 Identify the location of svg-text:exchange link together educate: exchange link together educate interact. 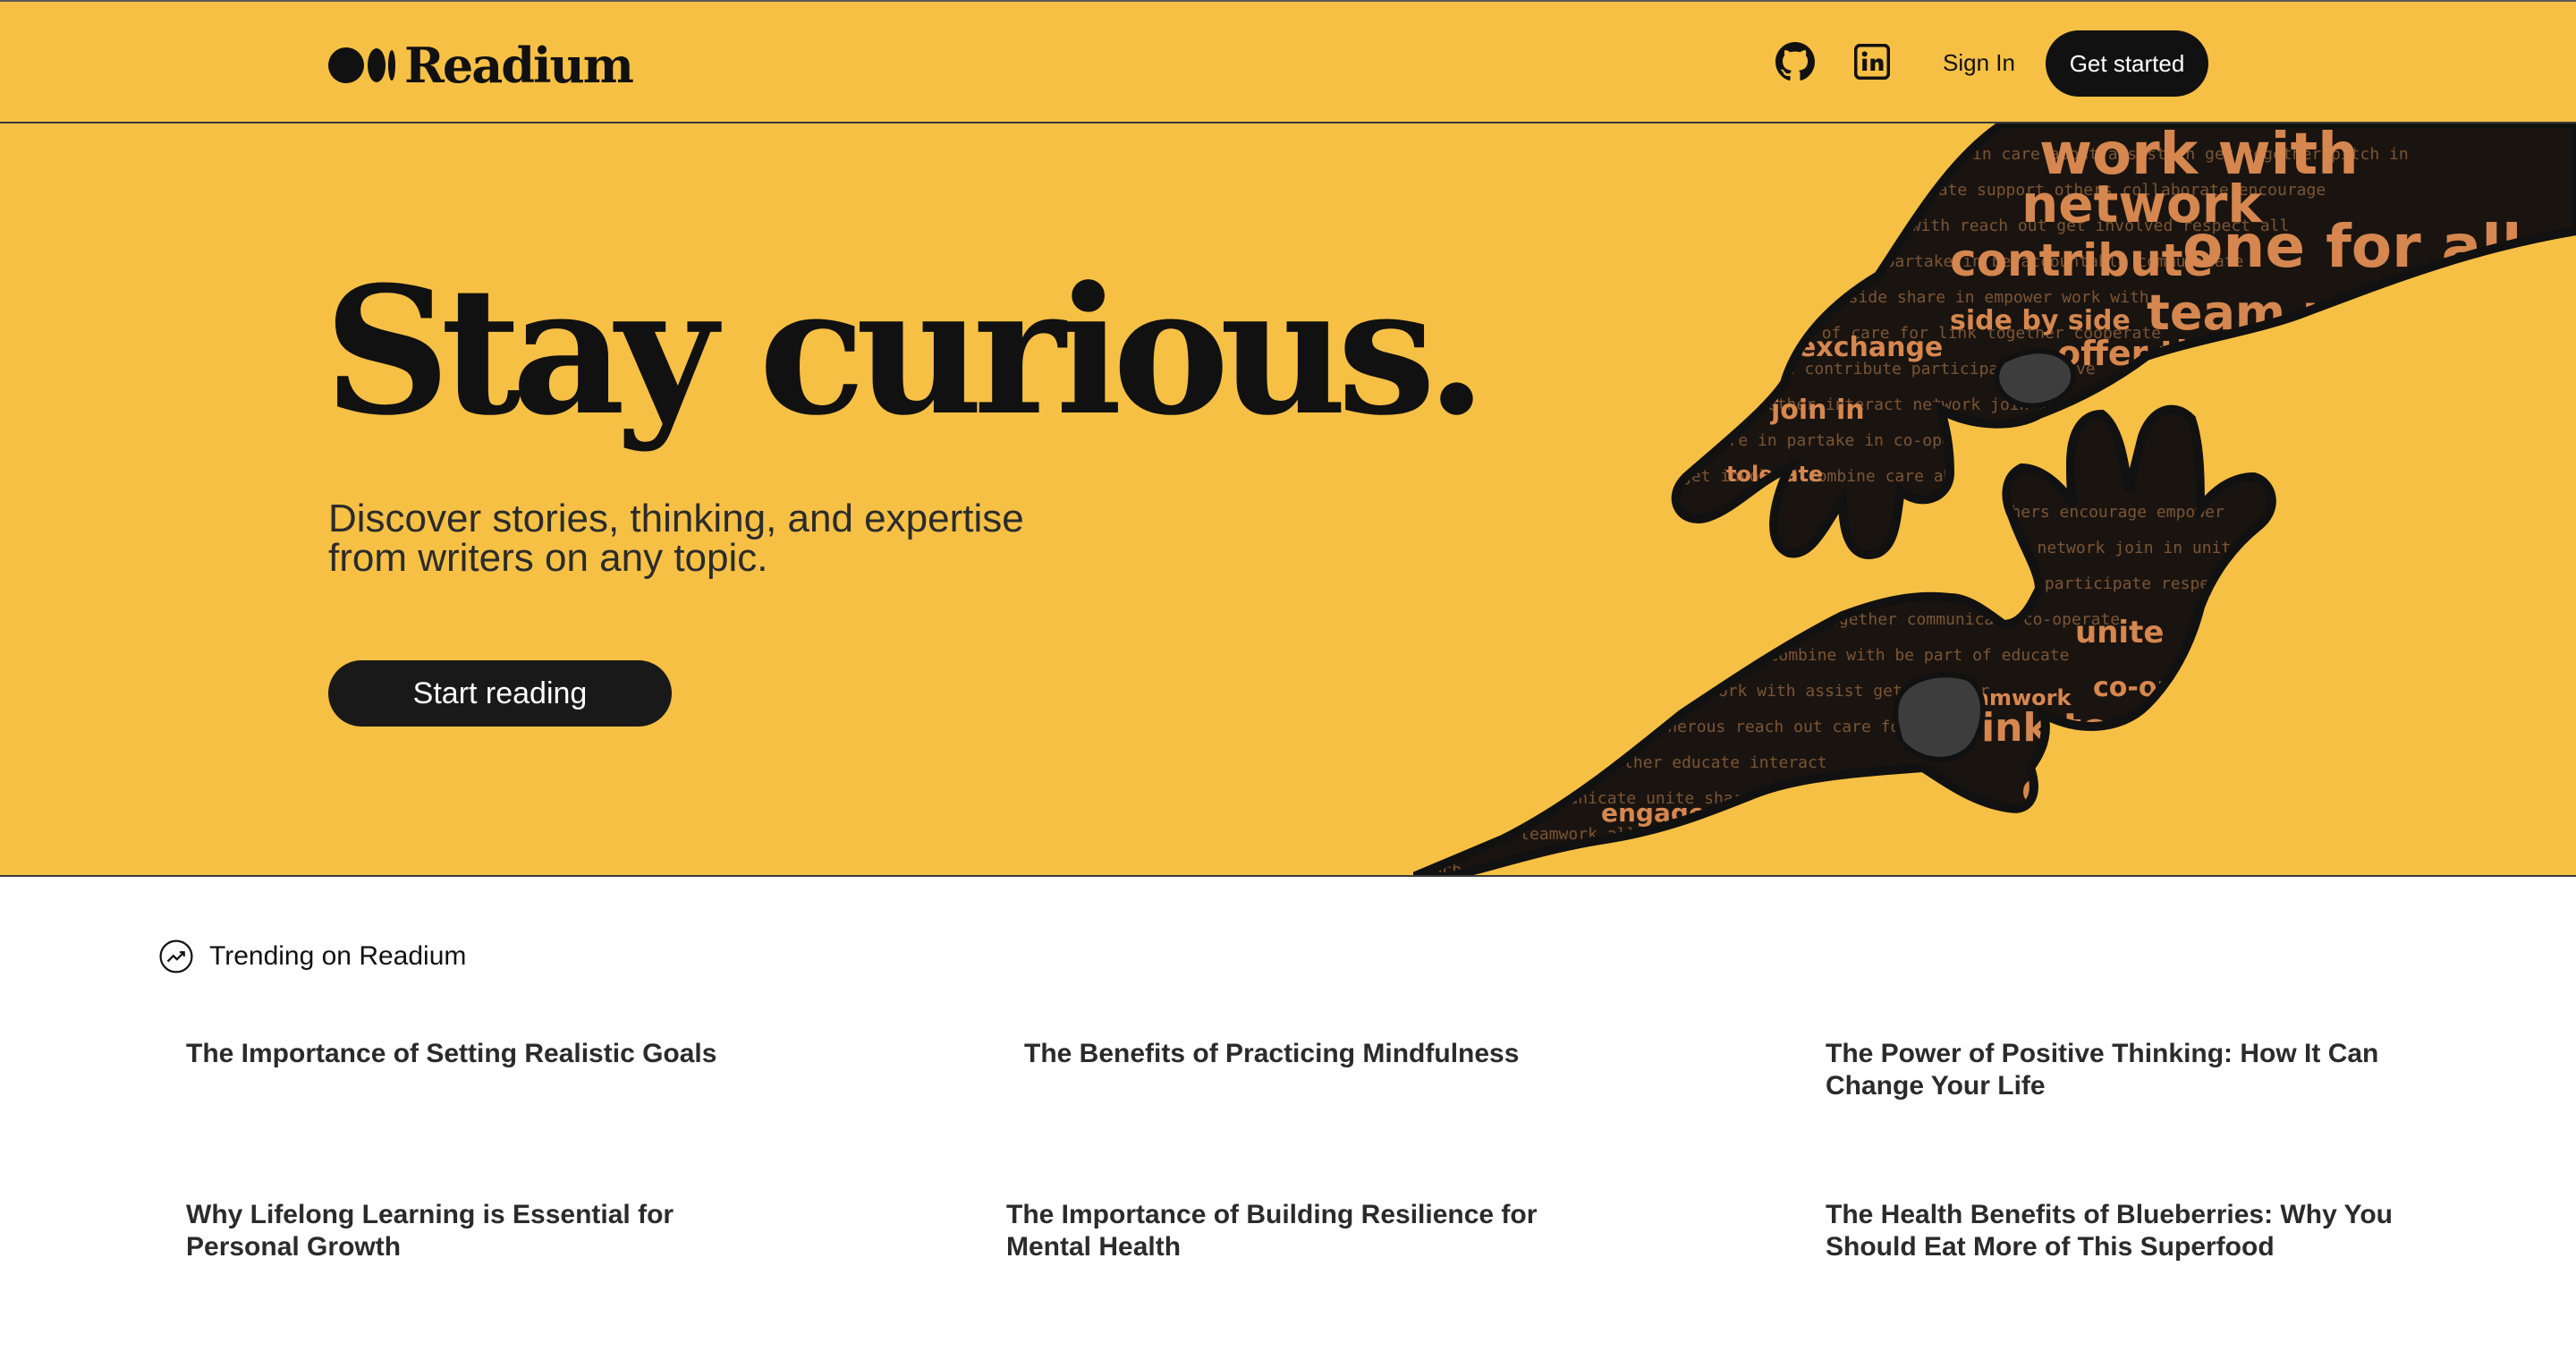
(1638, 762).